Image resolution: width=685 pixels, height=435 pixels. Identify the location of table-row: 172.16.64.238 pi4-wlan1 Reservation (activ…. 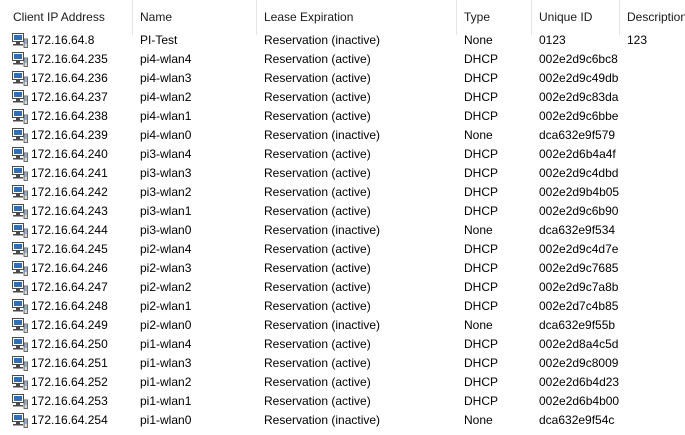
(342, 116).